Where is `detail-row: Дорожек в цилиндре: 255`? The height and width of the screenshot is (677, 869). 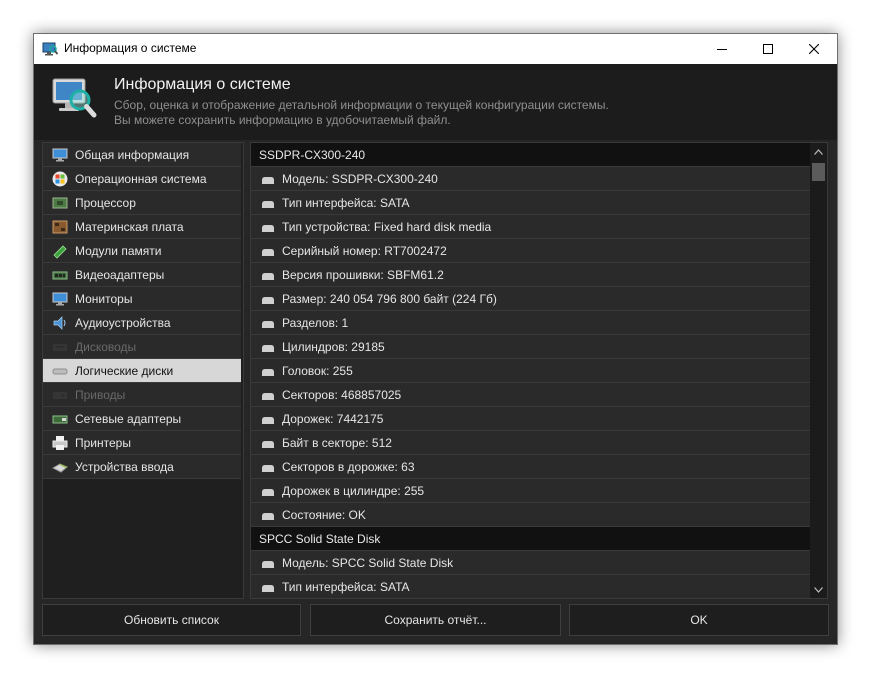
detail-row: Дорожек в цилиндре: 255 is located at coordinates (530, 491).